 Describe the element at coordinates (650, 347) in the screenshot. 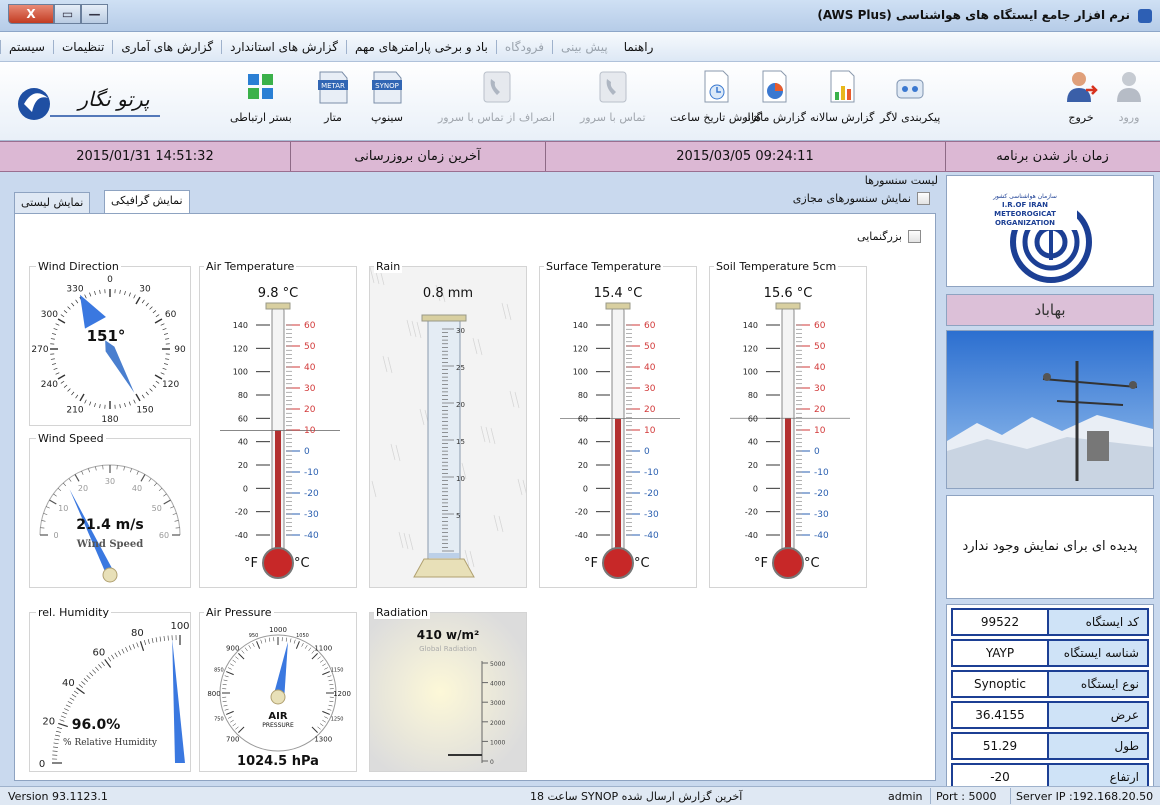

I see `c-tick-label: 50` at that location.